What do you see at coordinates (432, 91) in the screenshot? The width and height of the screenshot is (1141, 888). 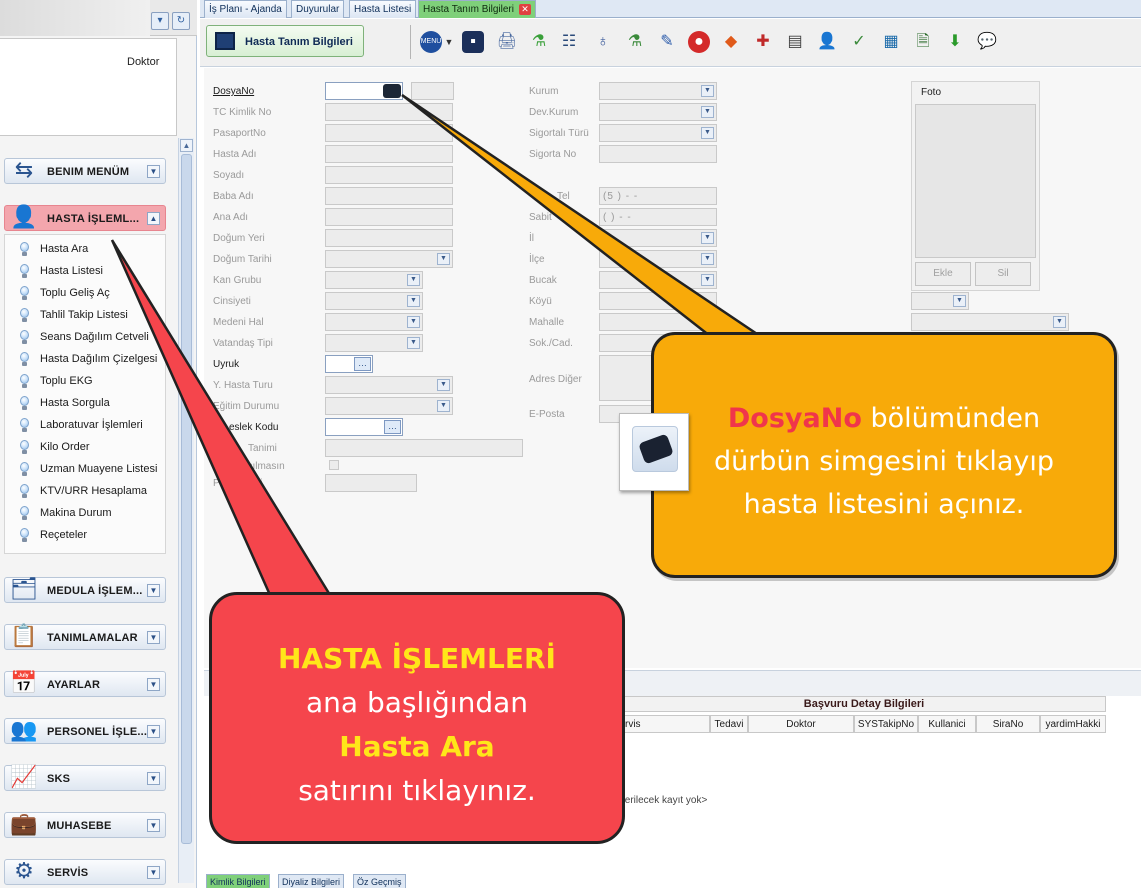 I see `dosyano-extra-field` at bounding box center [432, 91].